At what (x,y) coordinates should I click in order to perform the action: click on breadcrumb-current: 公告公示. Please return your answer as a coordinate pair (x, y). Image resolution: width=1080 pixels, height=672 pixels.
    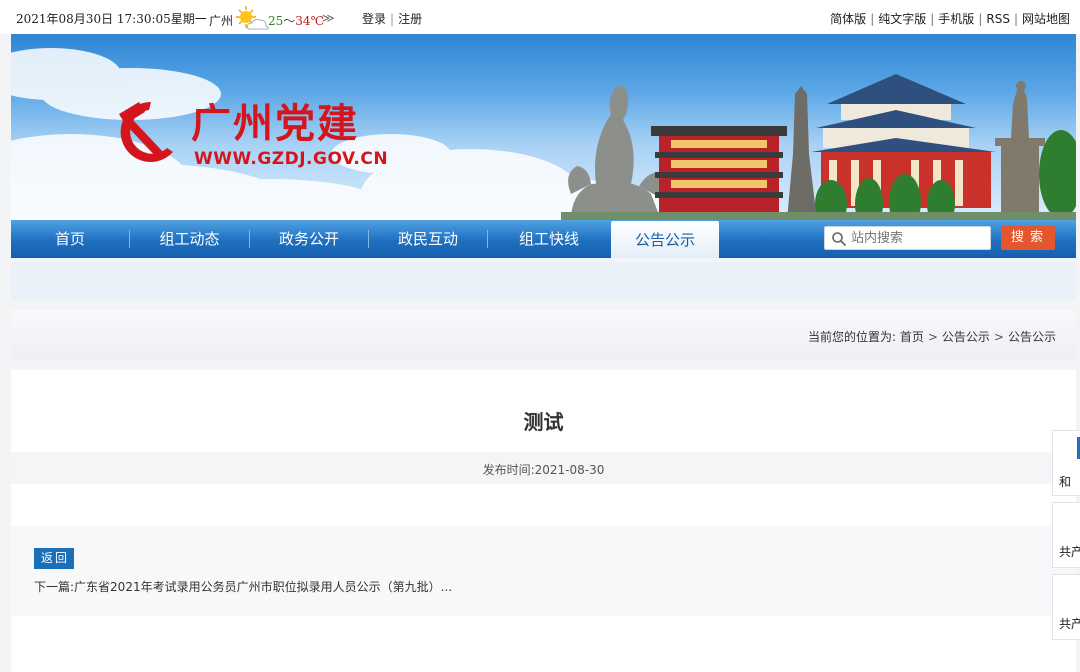
    Looking at the image, I should click on (1032, 337).